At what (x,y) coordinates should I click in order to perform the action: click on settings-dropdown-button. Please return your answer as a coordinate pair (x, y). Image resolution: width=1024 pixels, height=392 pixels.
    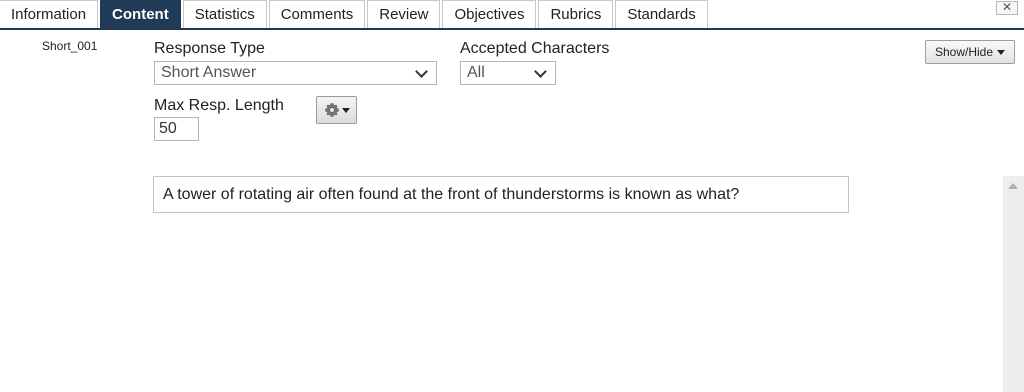
    Looking at the image, I should click on (336, 110).